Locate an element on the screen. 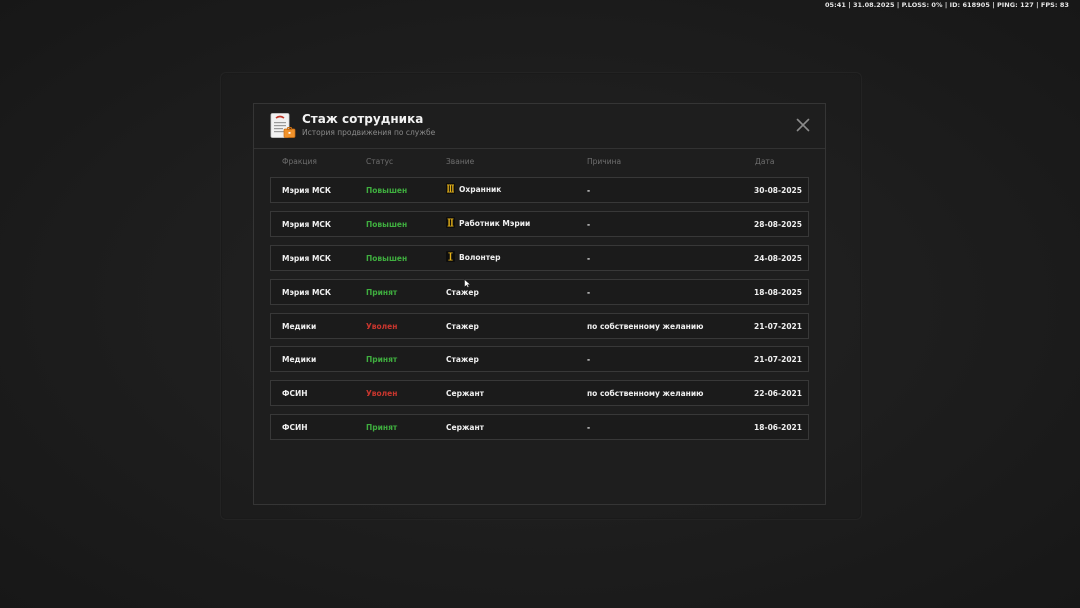 Image resolution: width=1080 pixels, height=608 pixels. table-row: Мэрия МСК Повышен Волонтер - 24-08-2025 is located at coordinates (539, 258).